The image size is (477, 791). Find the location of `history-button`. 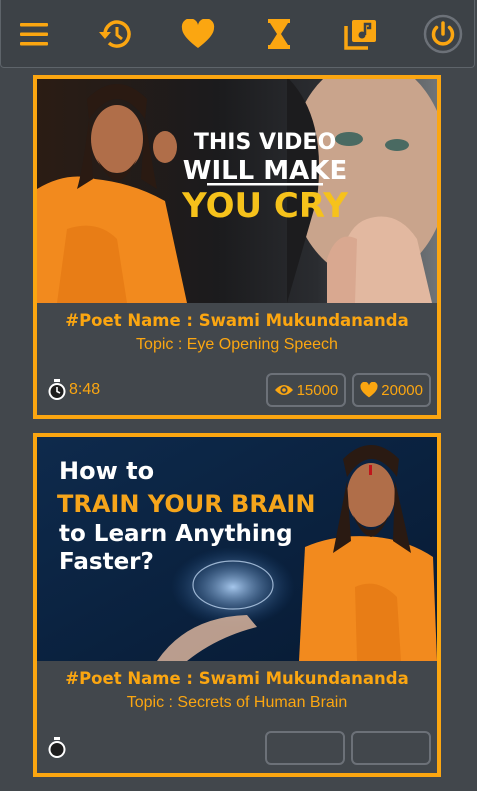

history-button is located at coordinates (116, 34).